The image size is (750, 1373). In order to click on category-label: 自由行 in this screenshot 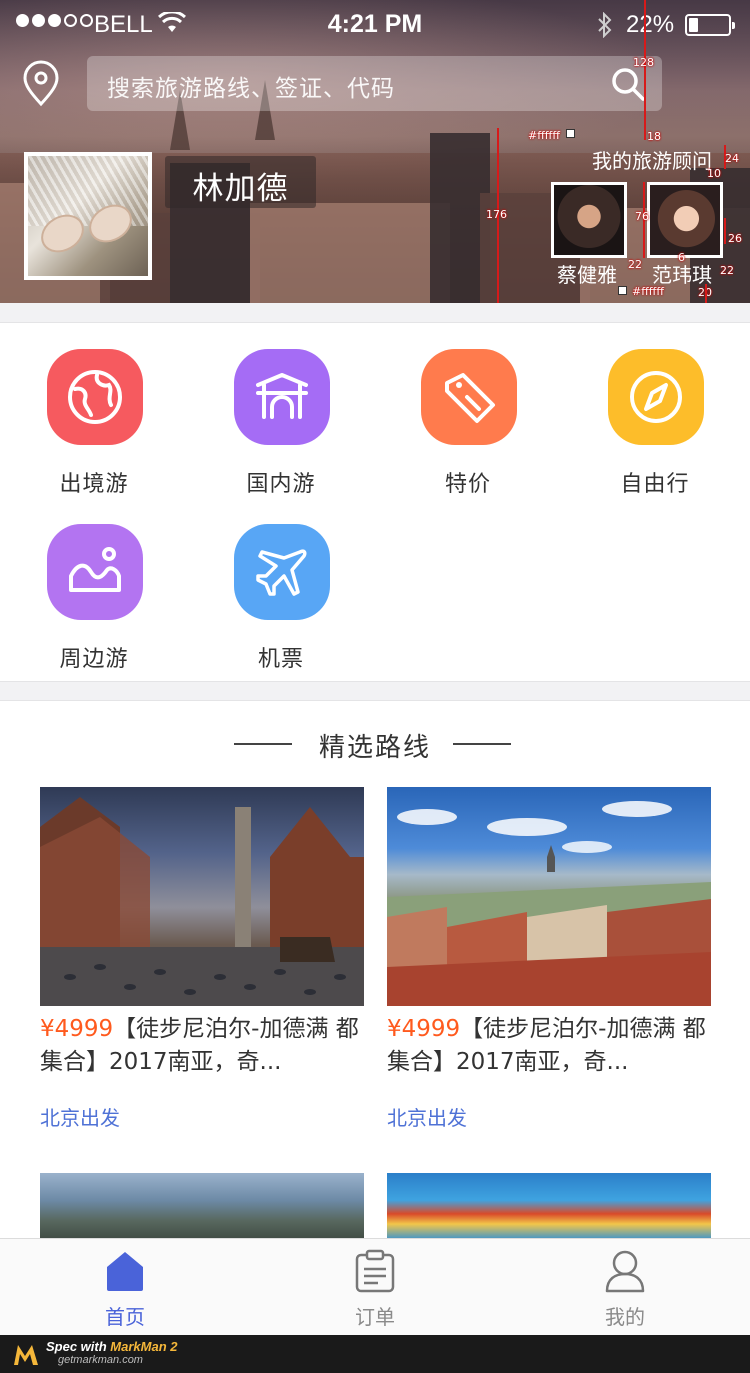, I will do `click(655, 484)`.